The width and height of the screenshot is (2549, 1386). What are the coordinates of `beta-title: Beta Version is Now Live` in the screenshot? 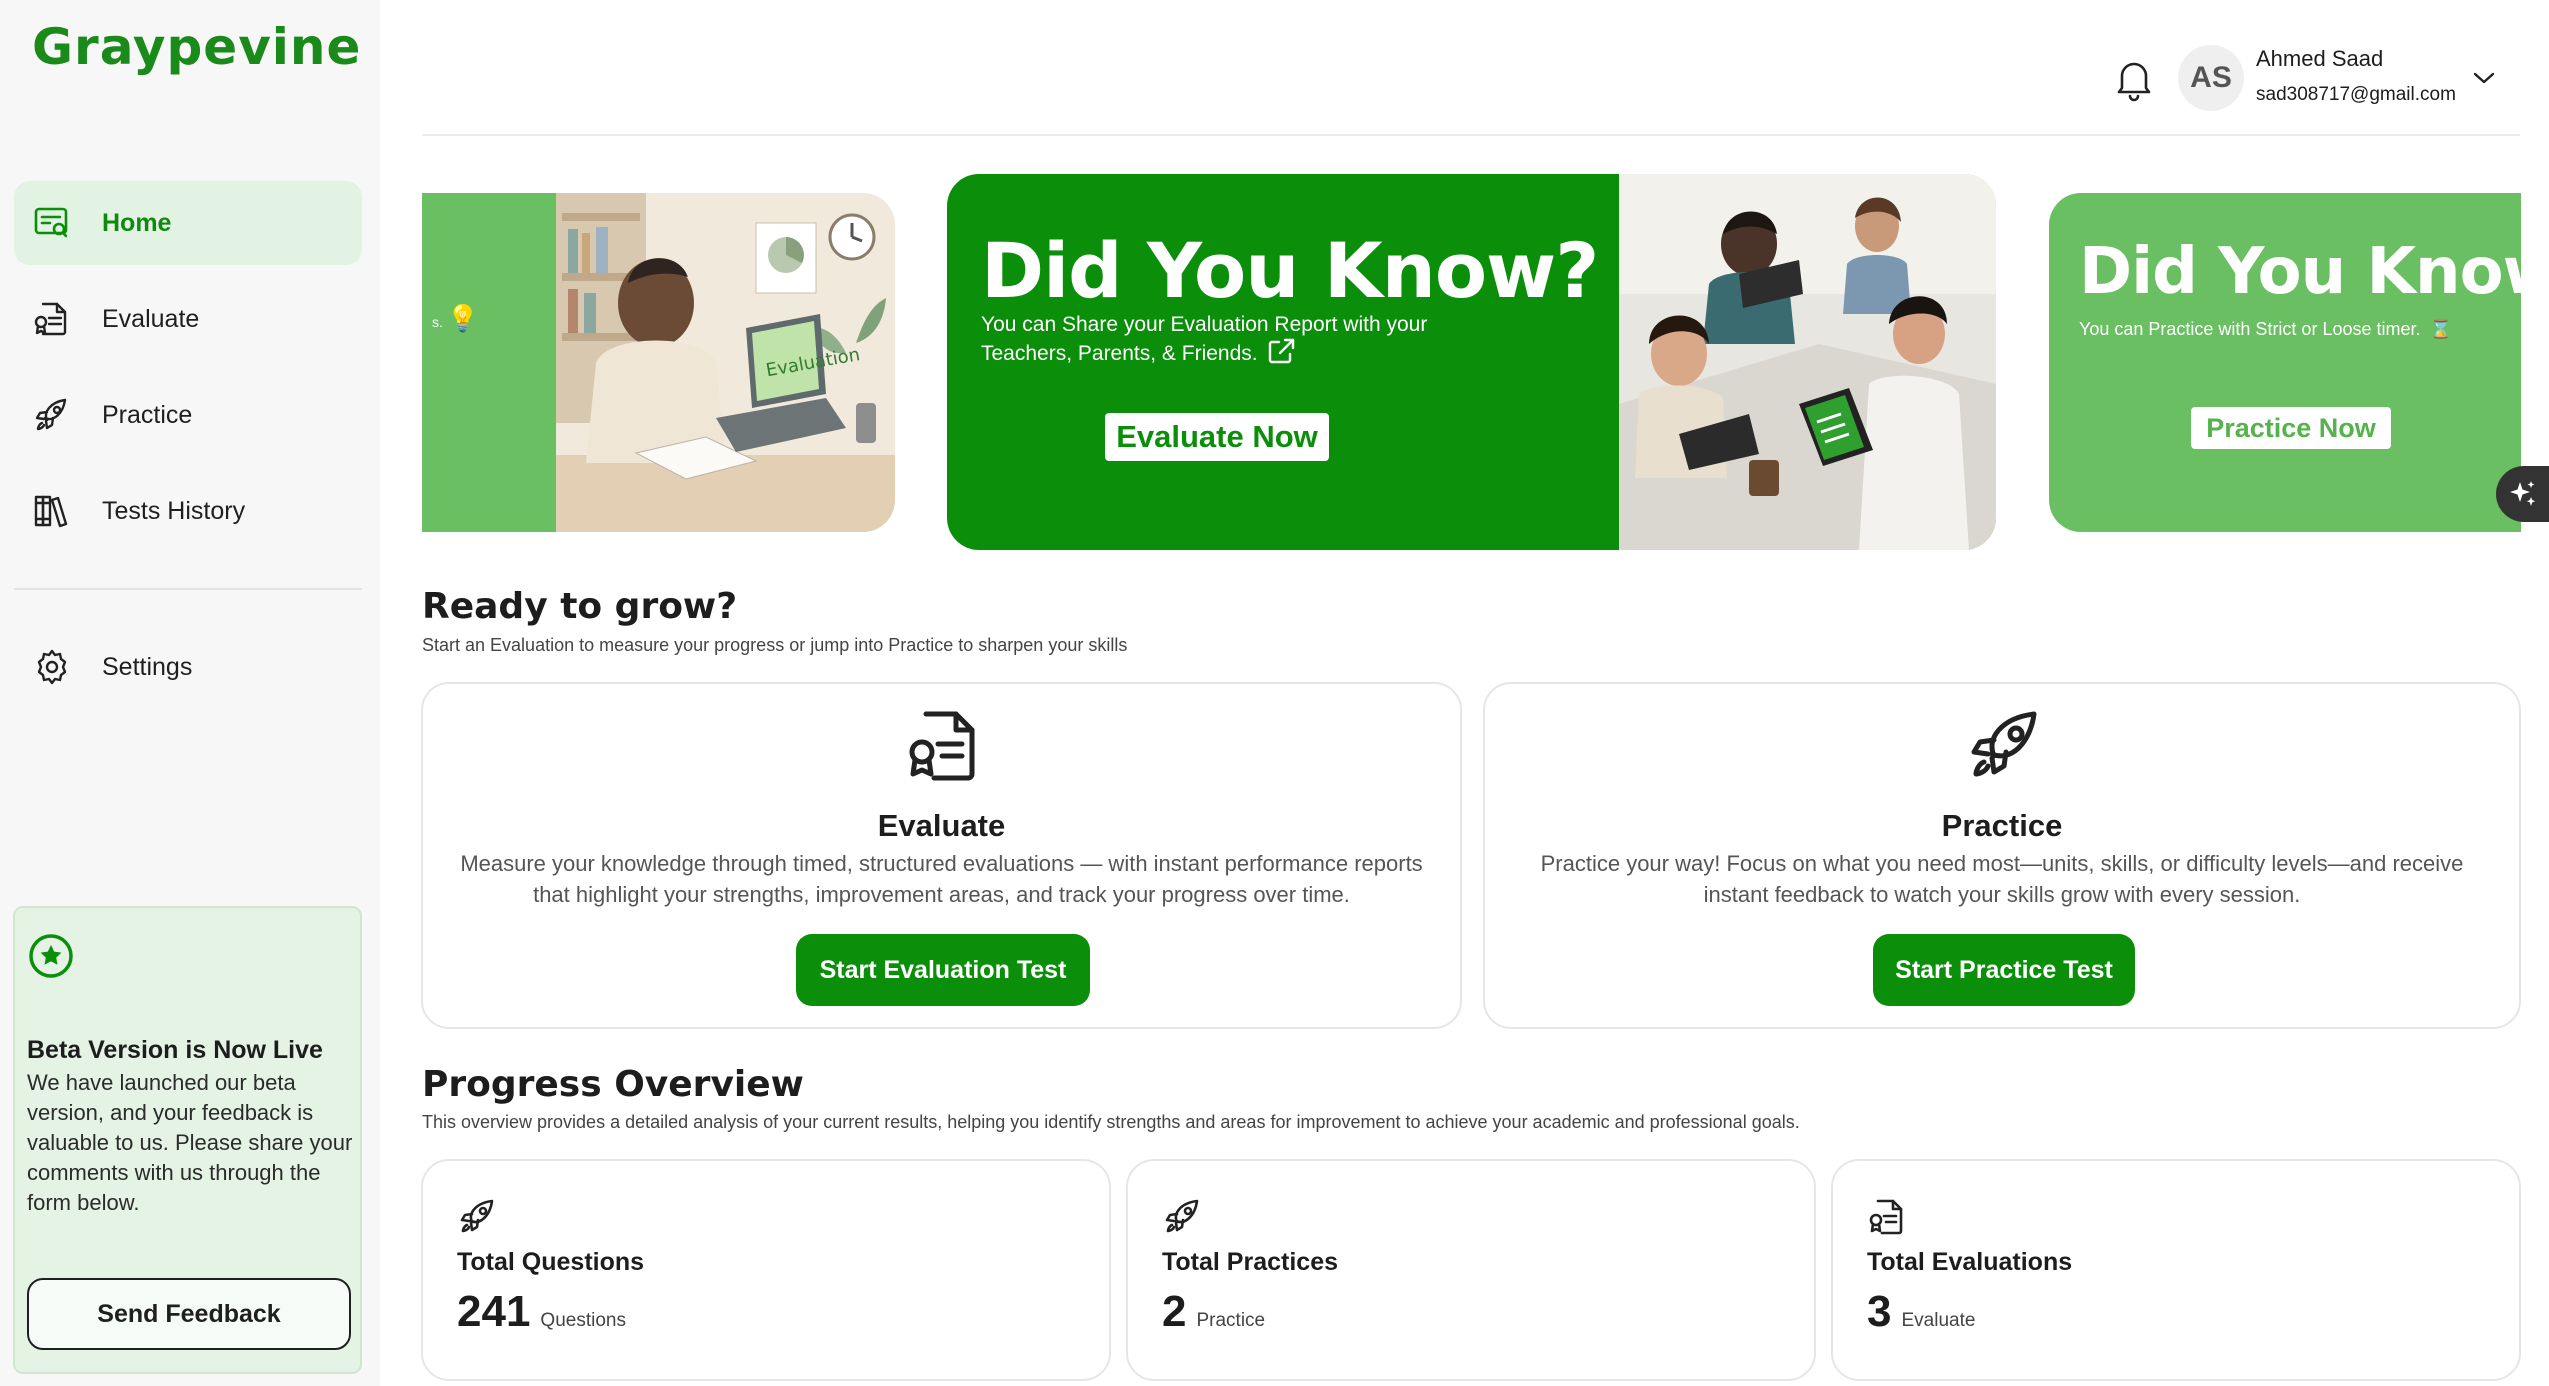 It's located at (175, 1050).